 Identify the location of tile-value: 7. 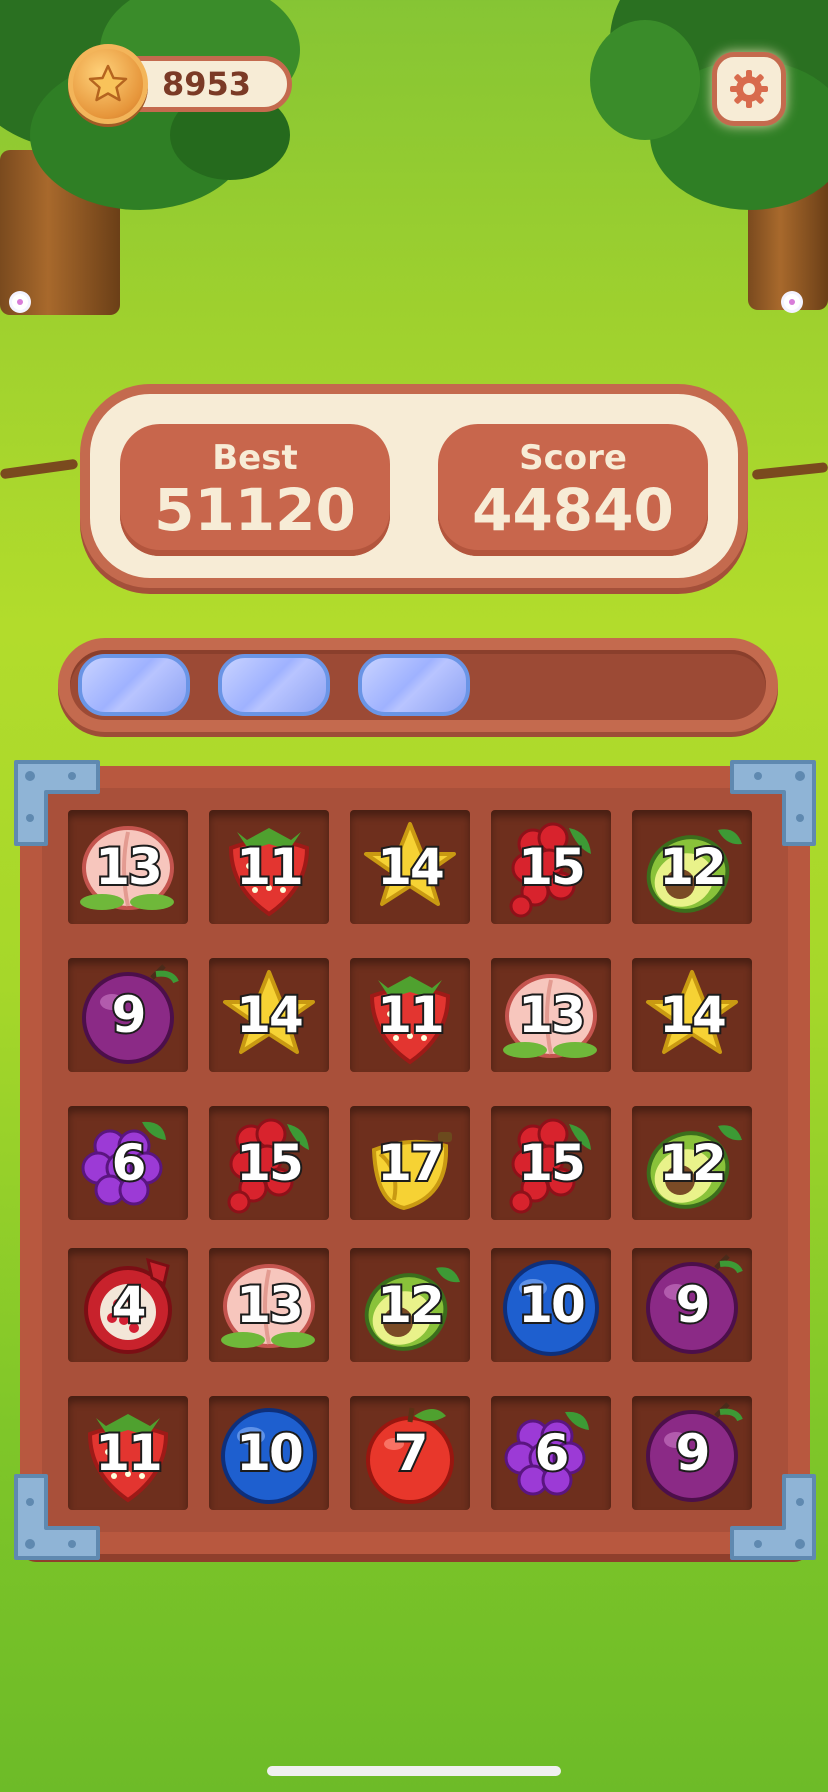
(411, 1453).